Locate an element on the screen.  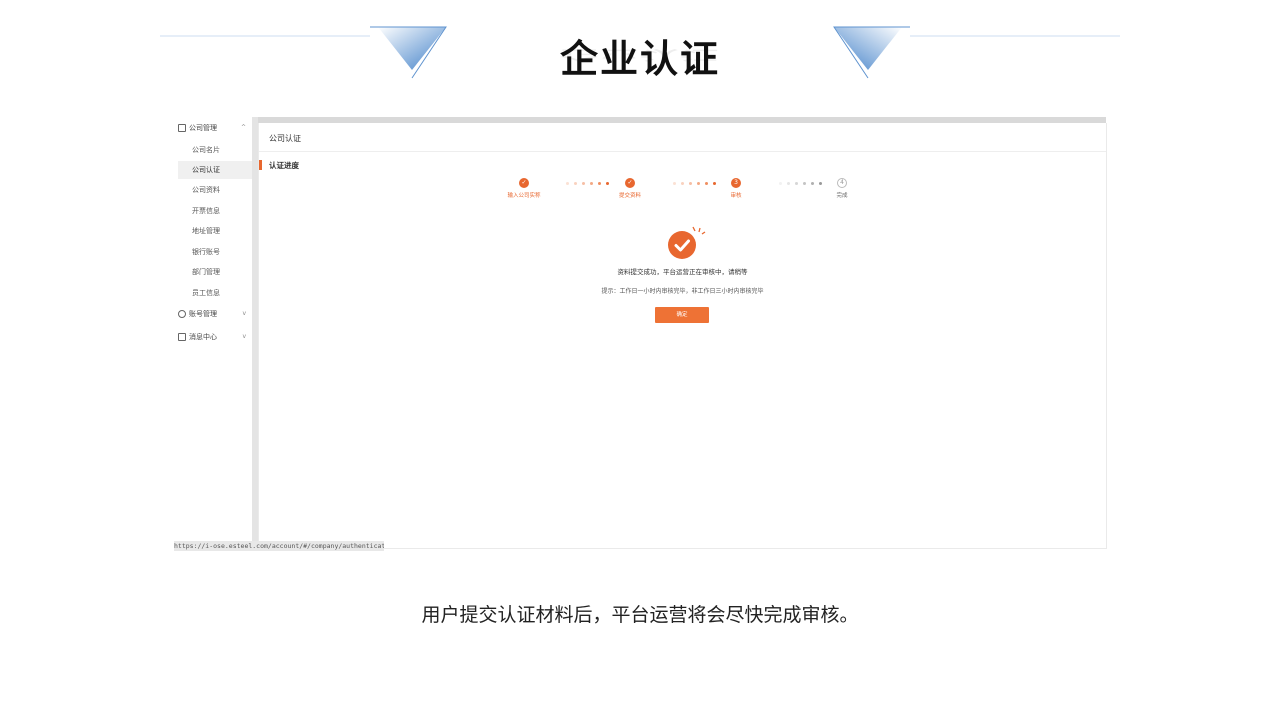
sidebar-item-company-info: 公司资料 is located at coordinates (215, 190).